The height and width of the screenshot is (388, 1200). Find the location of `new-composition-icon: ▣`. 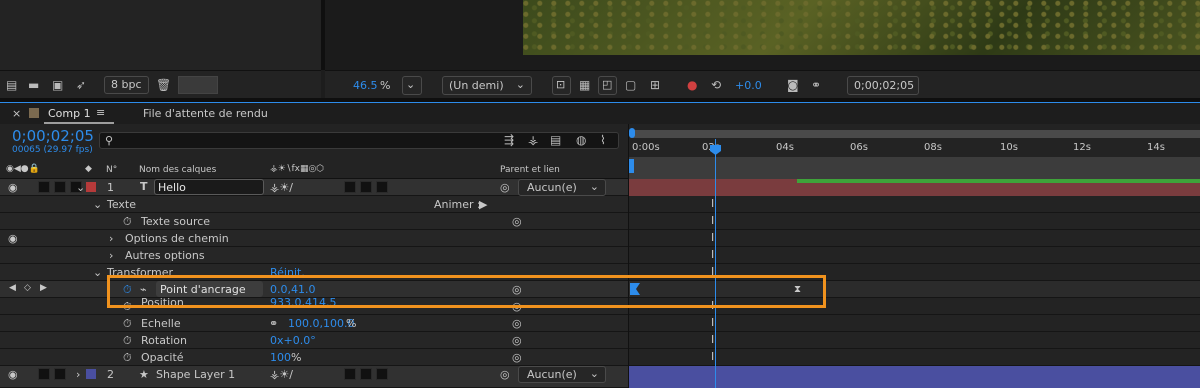

new-composition-icon: ▣ is located at coordinates (57, 85).